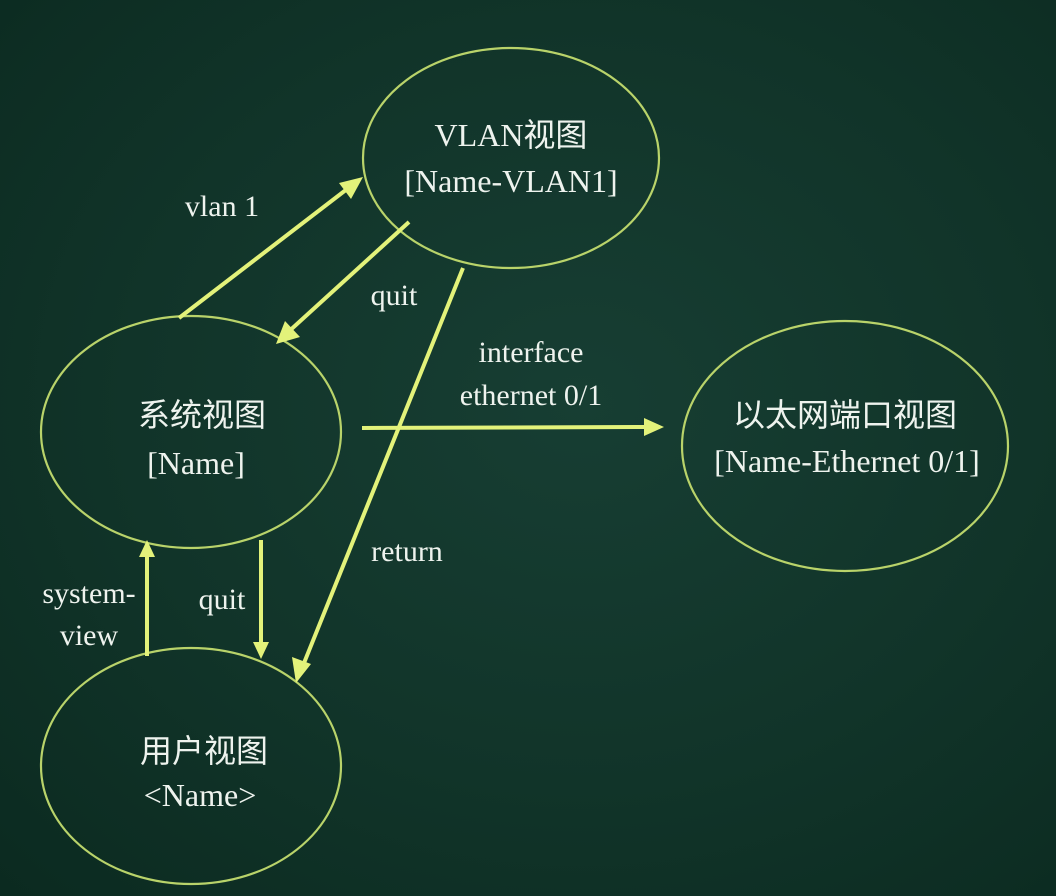 The width and height of the screenshot is (1056, 896). Describe the element at coordinates (505, 427) in the screenshot. I see `arrow-interface` at that location.